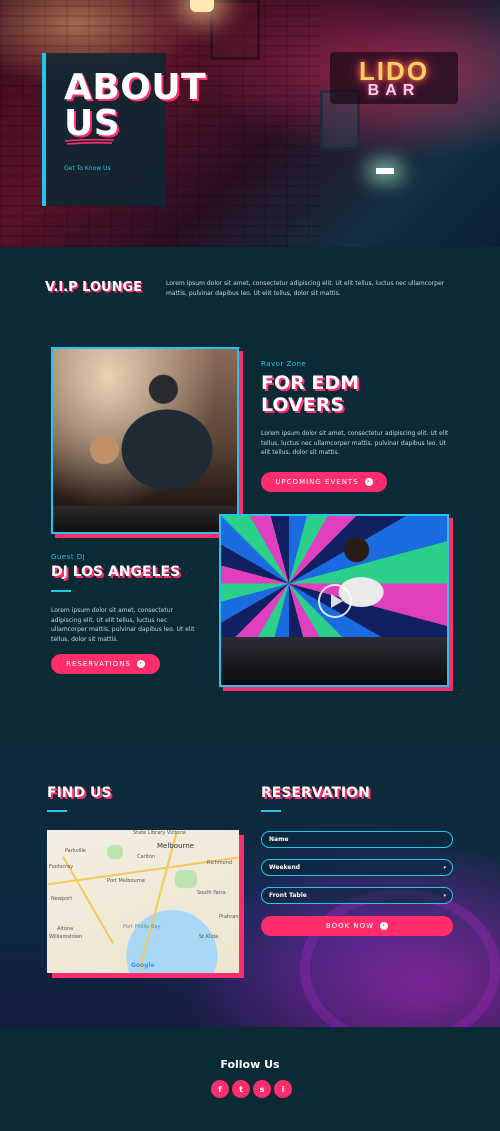  What do you see at coordinates (394, 90) in the screenshot?
I see `neon-sign-line2: BAR` at bounding box center [394, 90].